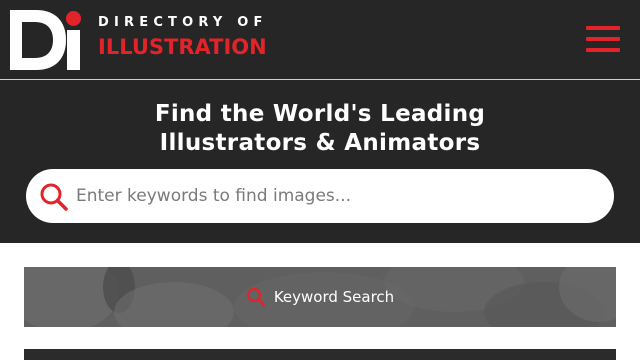 The width and height of the screenshot is (640, 360). What do you see at coordinates (320, 143) in the screenshot?
I see `hero-title-line-2: Illustrators & Animators` at bounding box center [320, 143].